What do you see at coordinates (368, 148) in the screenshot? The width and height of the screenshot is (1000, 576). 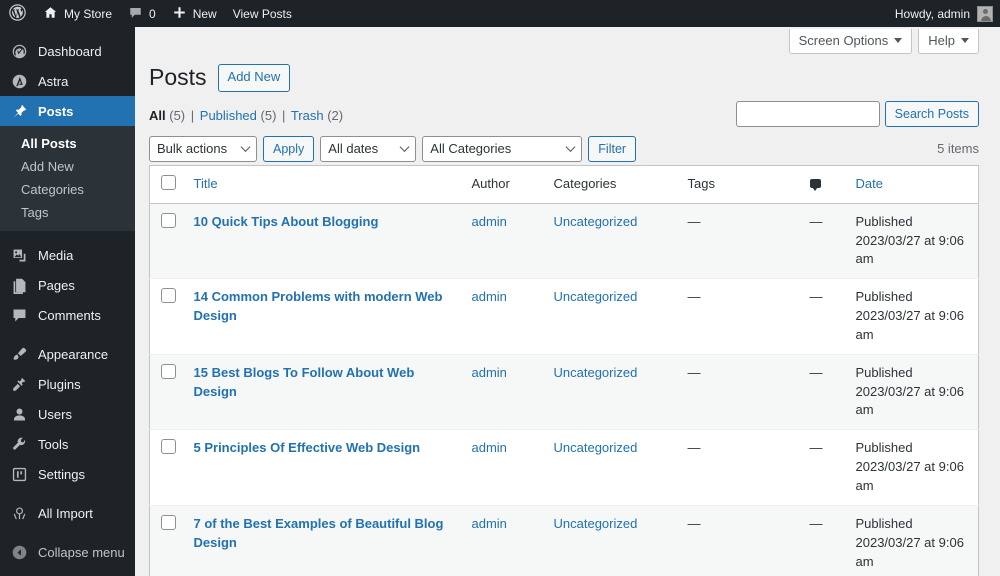 I see `date-filter-select: All dates` at bounding box center [368, 148].